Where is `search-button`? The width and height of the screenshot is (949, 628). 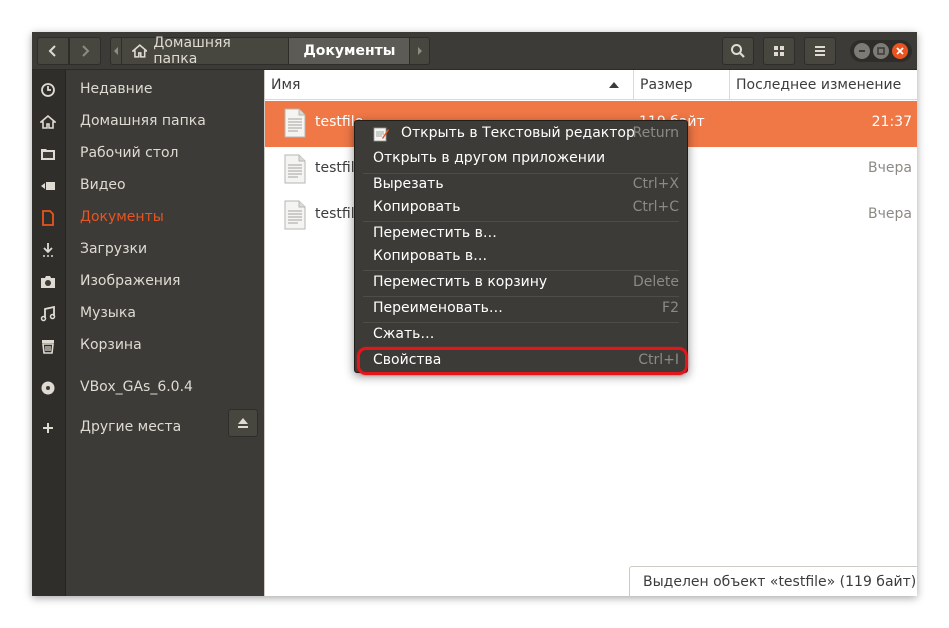
search-button is located at coordinates (738, 51).